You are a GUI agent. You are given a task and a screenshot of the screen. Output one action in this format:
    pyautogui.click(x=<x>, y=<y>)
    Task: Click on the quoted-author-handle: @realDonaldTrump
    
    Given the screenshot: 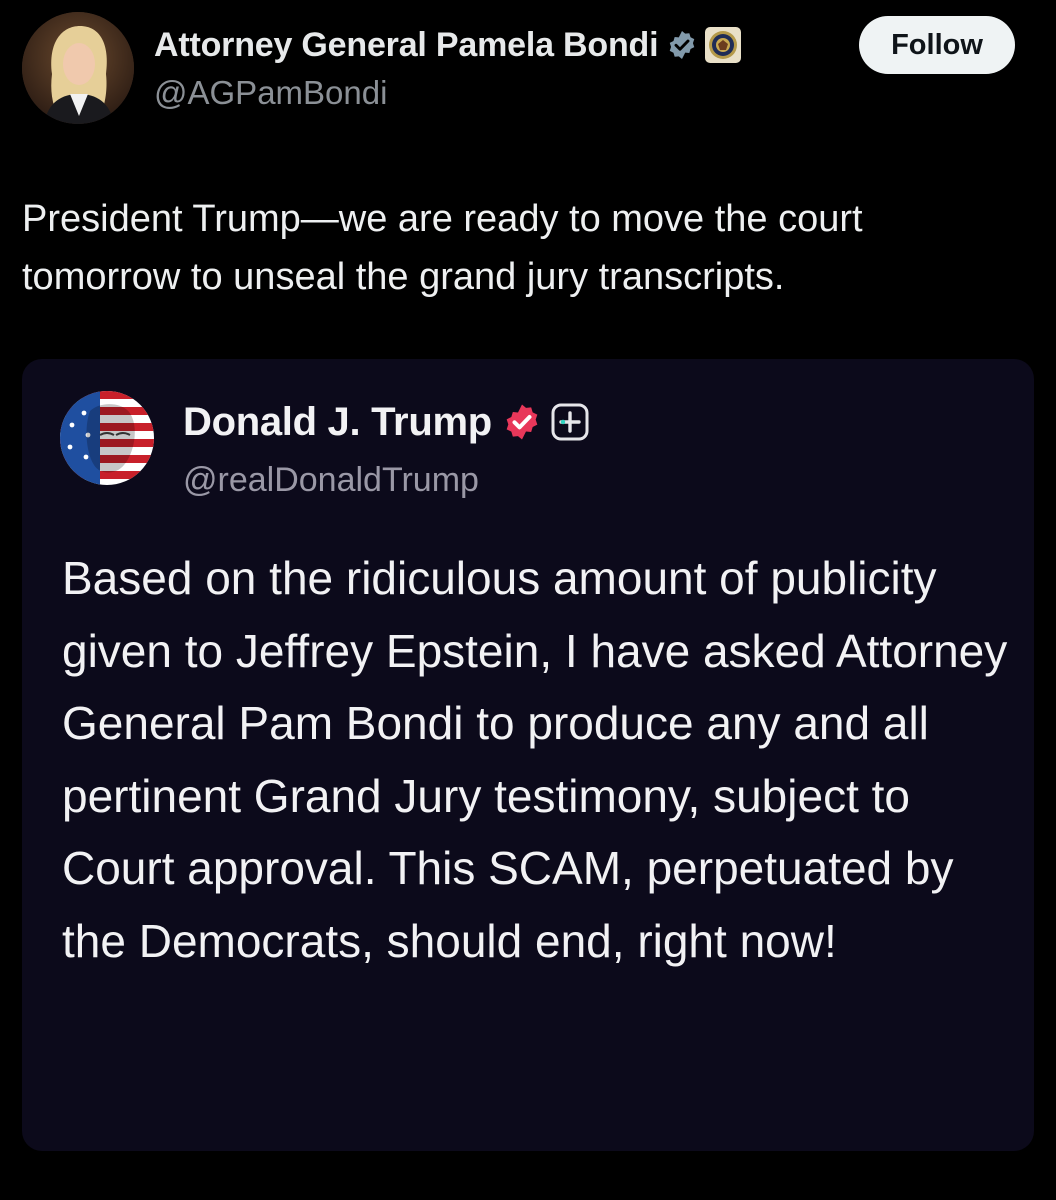 What is the action you would take?
    pyautogui.click(x=386, y=480)
    